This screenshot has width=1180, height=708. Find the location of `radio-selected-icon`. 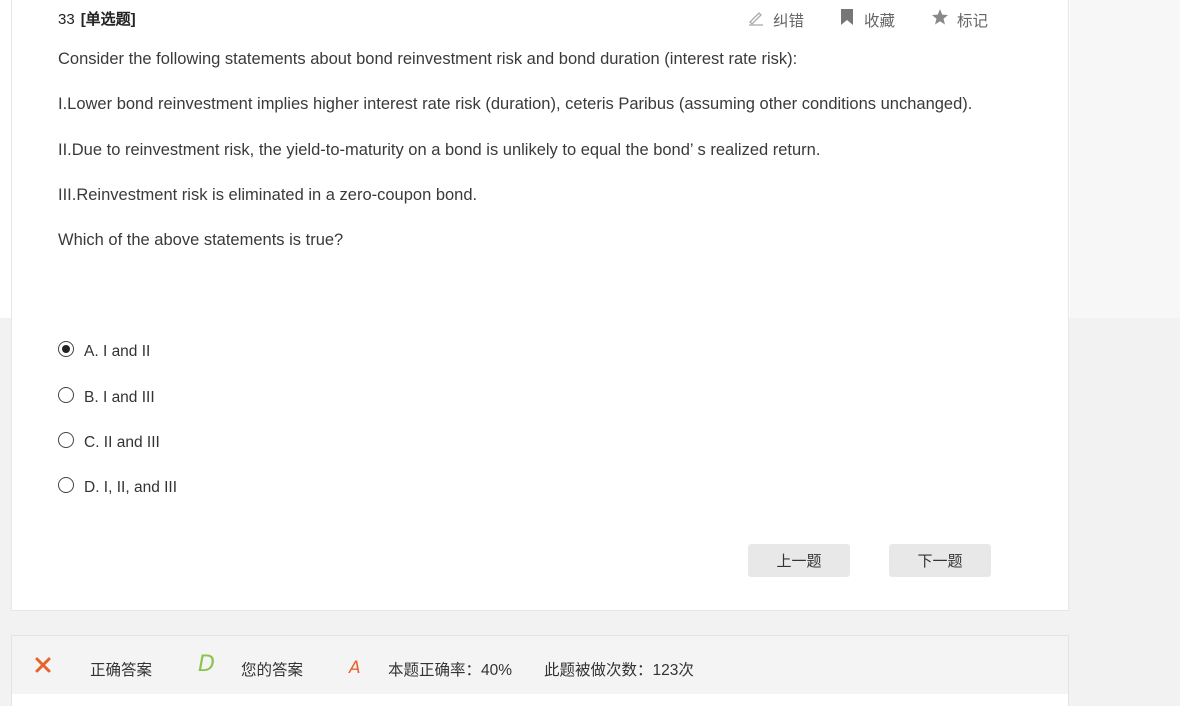

radio-selected-icon is located at coordinates (66, 349).